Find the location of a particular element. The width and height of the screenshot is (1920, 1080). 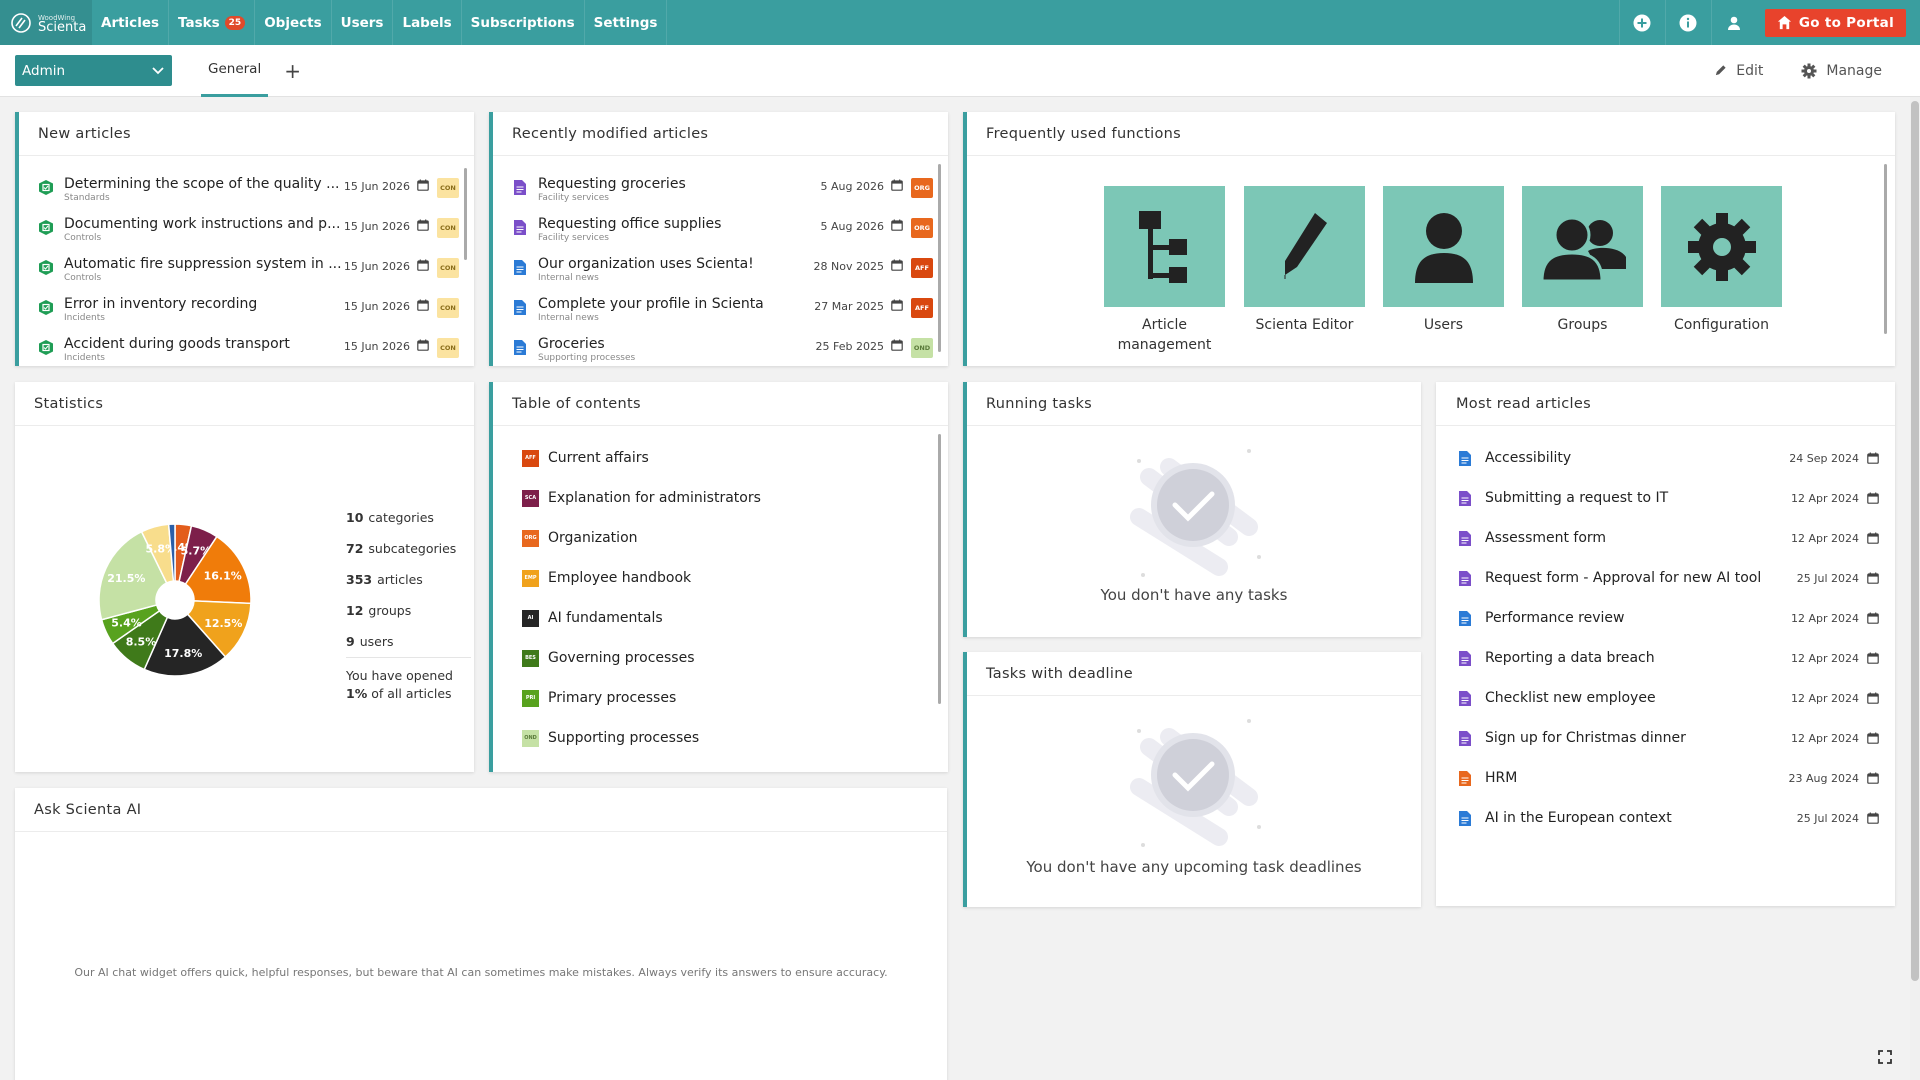

functions-scrollbar is located at coordinates (1885, 249).